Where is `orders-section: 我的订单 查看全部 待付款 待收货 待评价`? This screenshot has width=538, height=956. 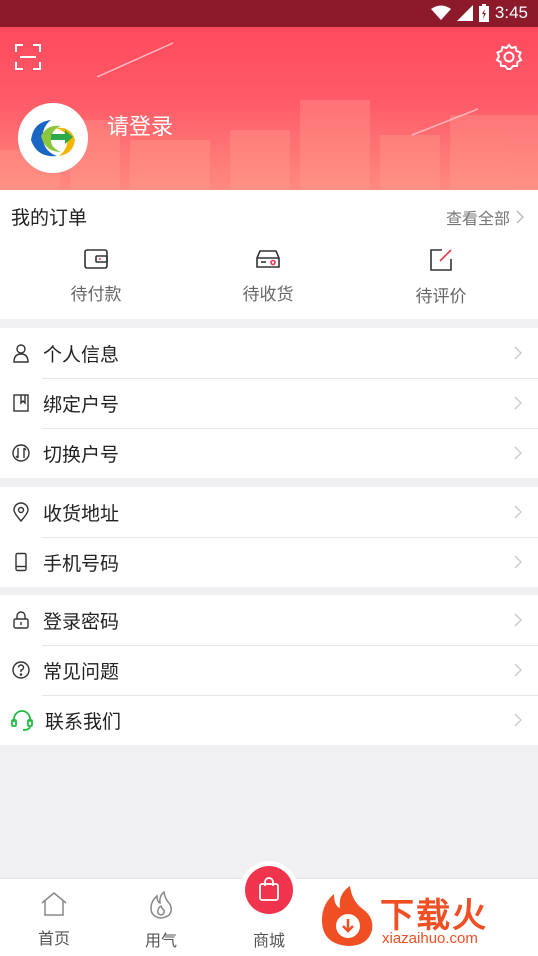
orders-section: 我的订单 查看全部 待付款 待收货 待评价 is located at coordinates (269, 254).